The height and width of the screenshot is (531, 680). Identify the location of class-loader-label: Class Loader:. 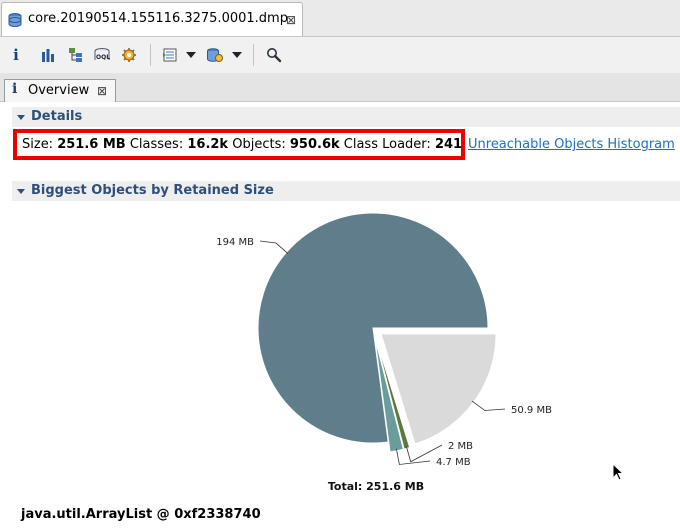
(387, 144).